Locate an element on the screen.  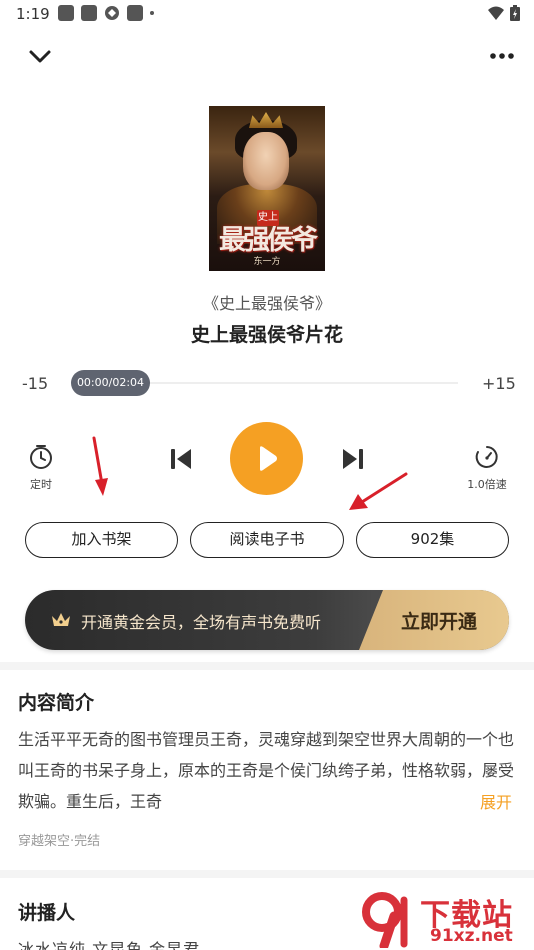
next-icon is located at coordinates (353, 459).